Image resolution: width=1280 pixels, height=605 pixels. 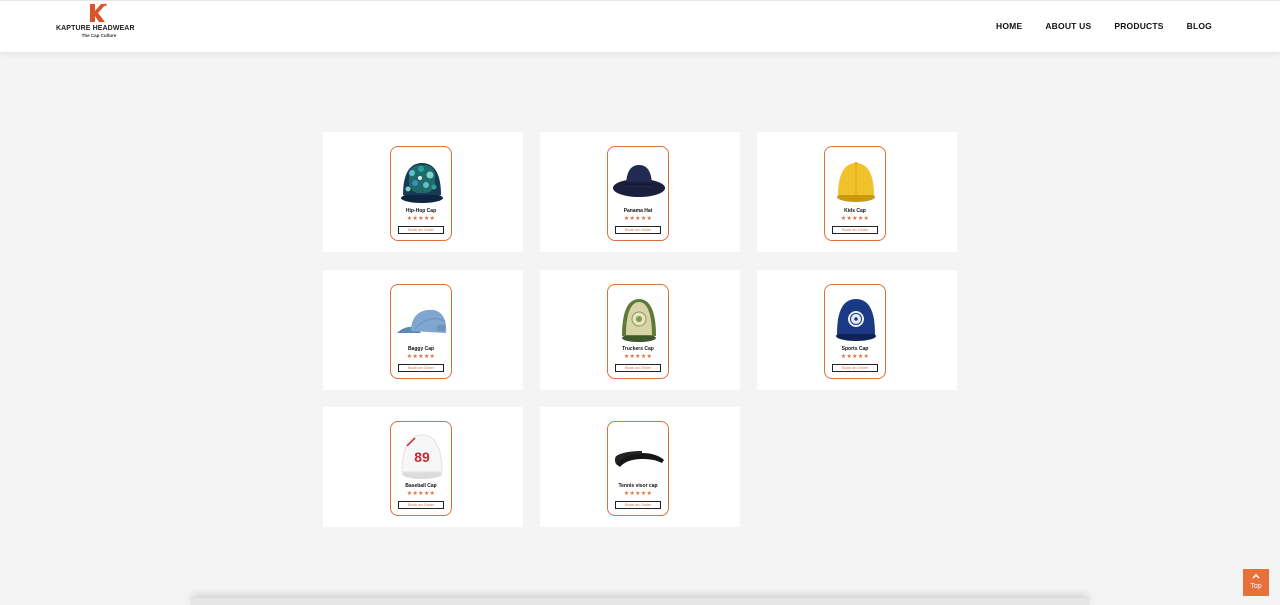 I want to click on nav-about-us: ABOUT US, so click(x=1068, y=26).